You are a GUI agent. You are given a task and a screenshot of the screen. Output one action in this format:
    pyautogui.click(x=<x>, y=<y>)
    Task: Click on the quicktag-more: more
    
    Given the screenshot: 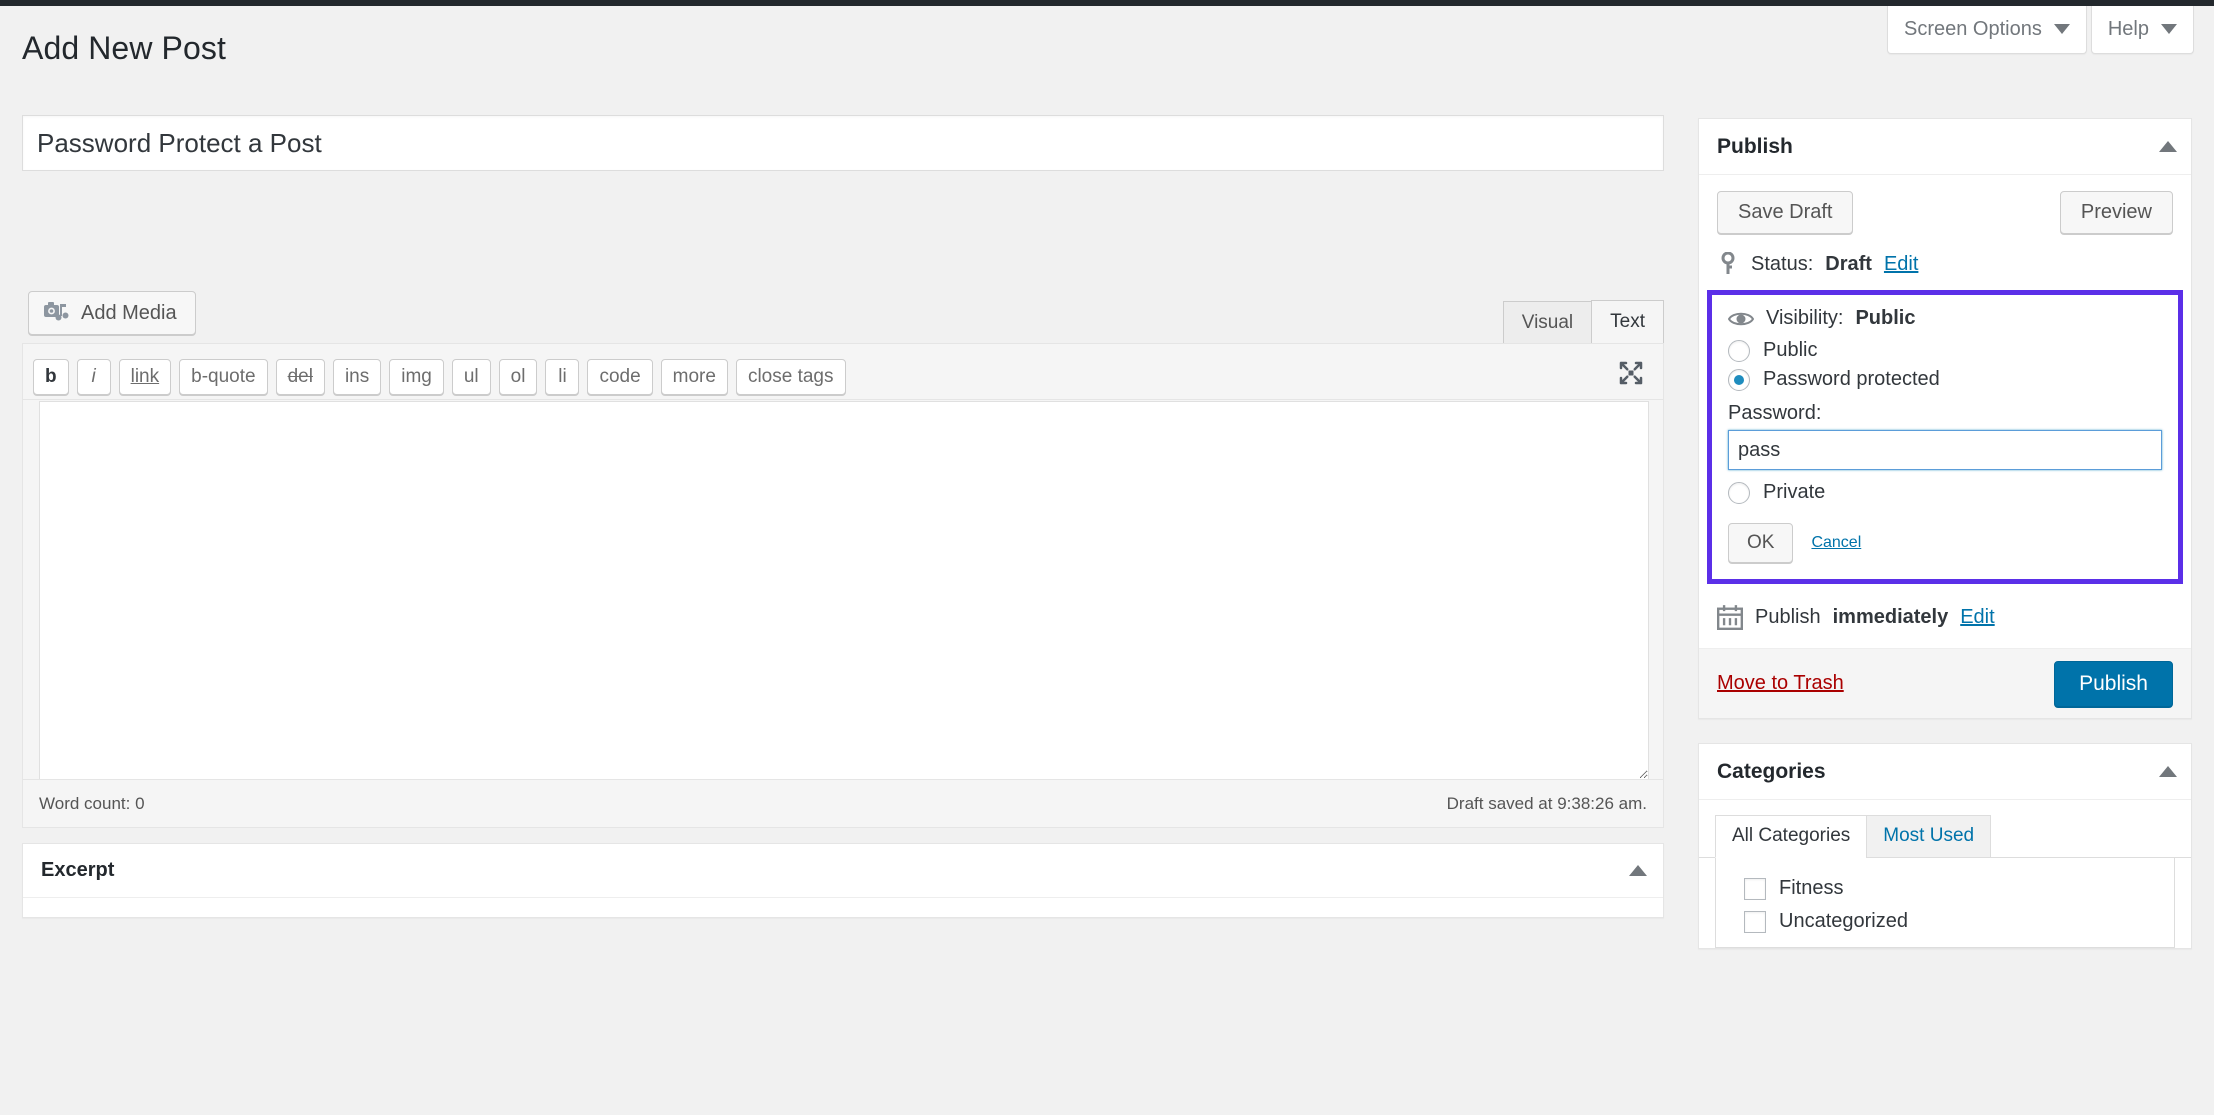 What is the action you would take?
    pyautogui.click(x=694, y=376)
    